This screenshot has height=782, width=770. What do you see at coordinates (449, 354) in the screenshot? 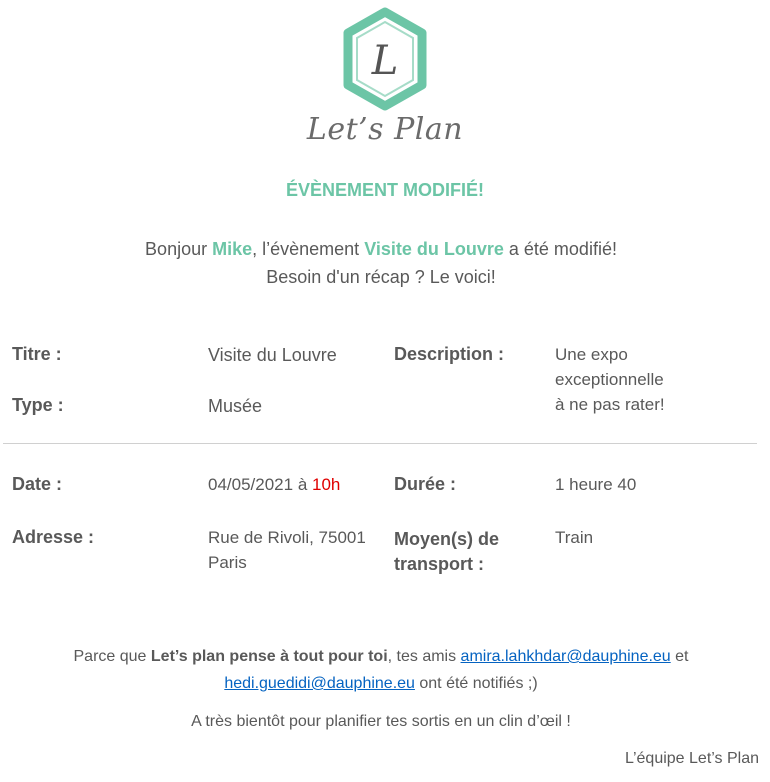
I see `description-label: Description :` at bounding box center [449, 354].